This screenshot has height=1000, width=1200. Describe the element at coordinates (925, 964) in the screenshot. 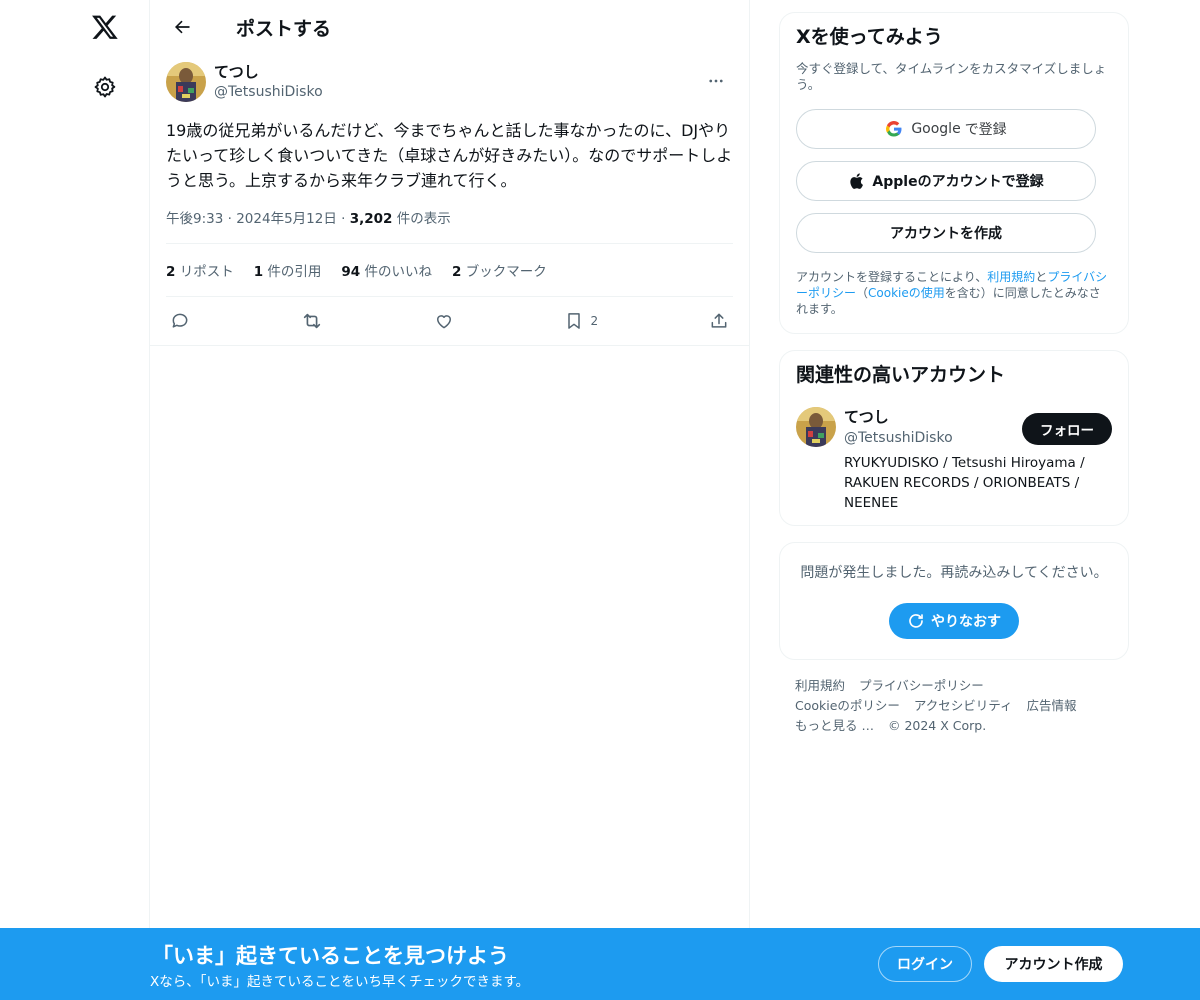

I see `login-button: ログイン` at that location.